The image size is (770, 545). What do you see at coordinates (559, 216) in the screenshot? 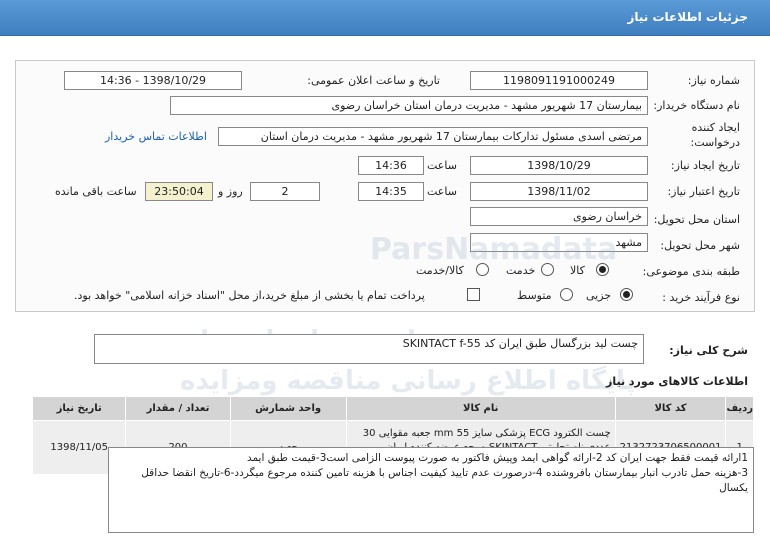
I see `province-field: خراسان رضوی` at bounding box center [559, 216].